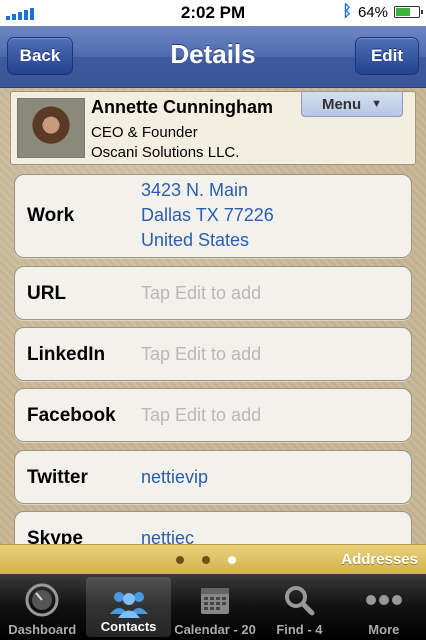 The width and height of the screenshot is (426, 640). Describe the element at coordinates (299, 600) in the screenshot. I see `search-icon` at that location.